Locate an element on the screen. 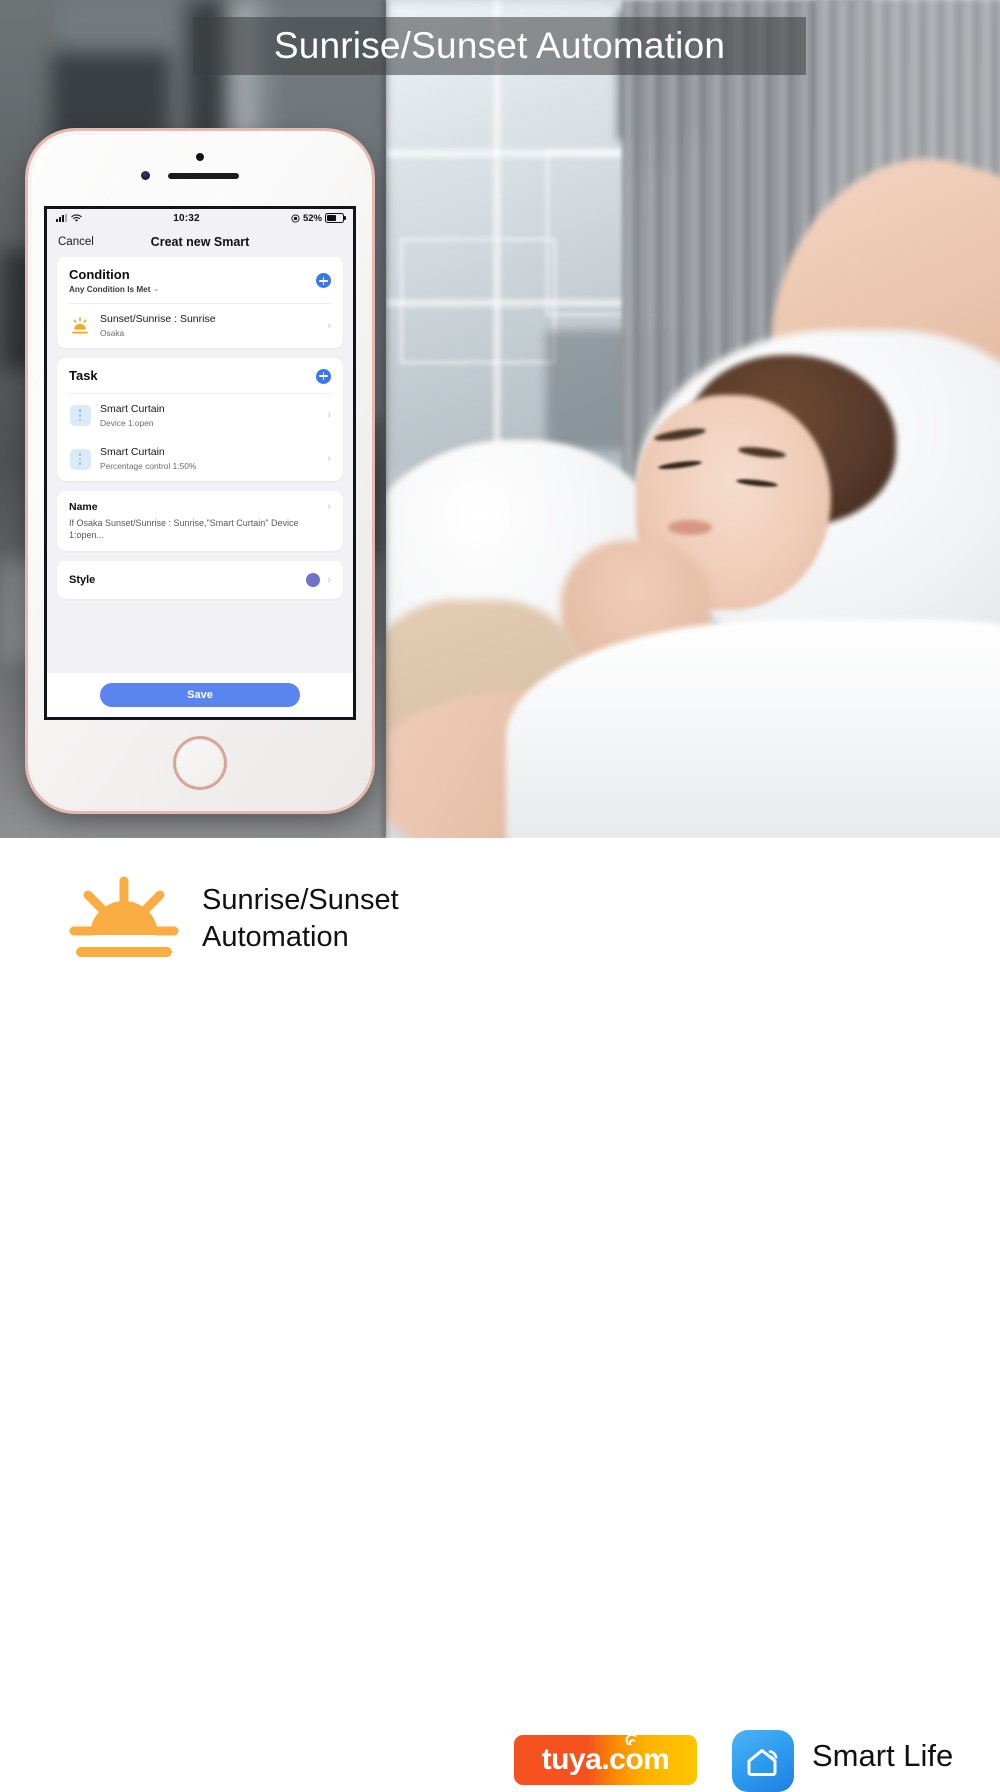 Image resolution: width=1000 pixels, height=1792 pixels. proximity-sensor-icon is located at coordinates (145, 175).